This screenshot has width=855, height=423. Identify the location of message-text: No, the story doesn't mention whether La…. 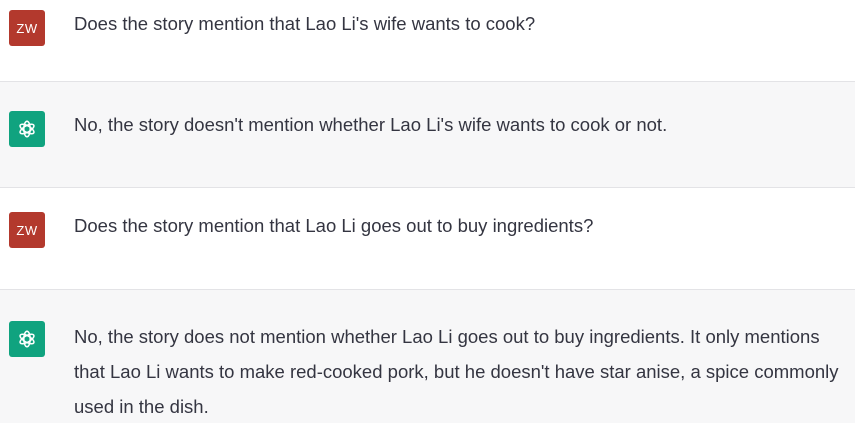
(371, 124).